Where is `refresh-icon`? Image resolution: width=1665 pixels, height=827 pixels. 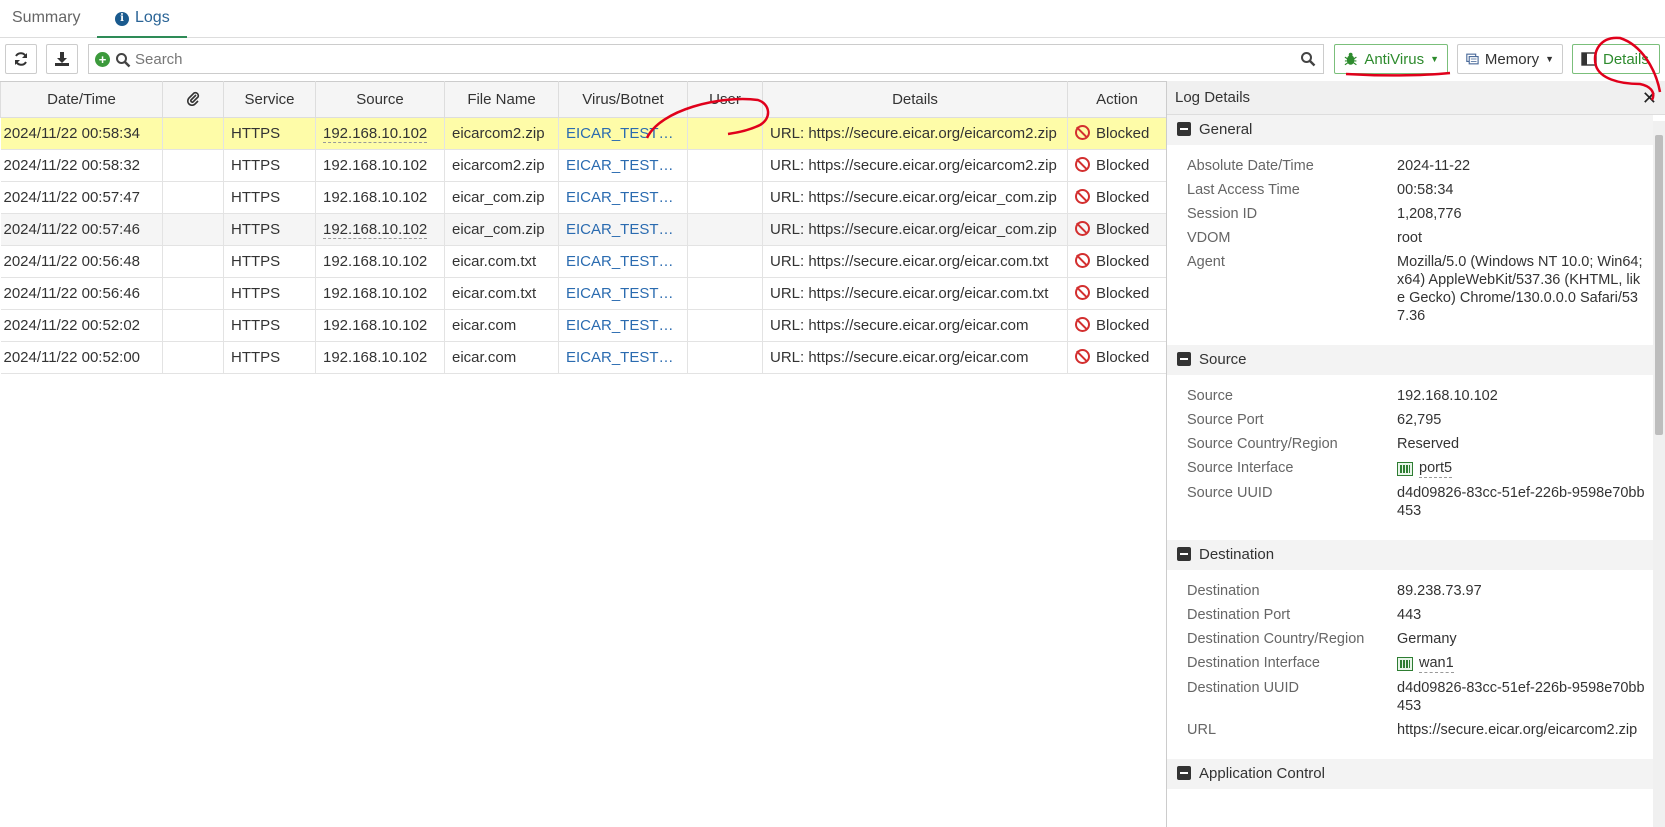
refresh-icon is located at coordinates (21, 59).